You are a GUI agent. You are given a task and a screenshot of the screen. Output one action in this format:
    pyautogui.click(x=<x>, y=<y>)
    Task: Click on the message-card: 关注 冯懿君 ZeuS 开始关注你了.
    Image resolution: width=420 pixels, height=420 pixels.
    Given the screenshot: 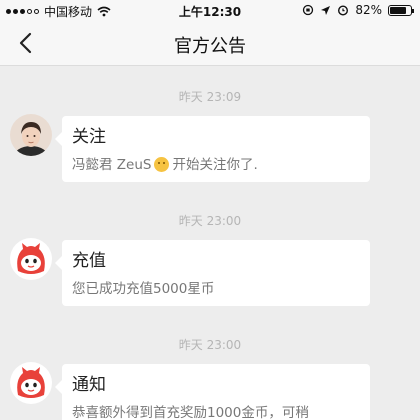 What is the action you would take?
    pyautogui.click(x=212, y=149)
    